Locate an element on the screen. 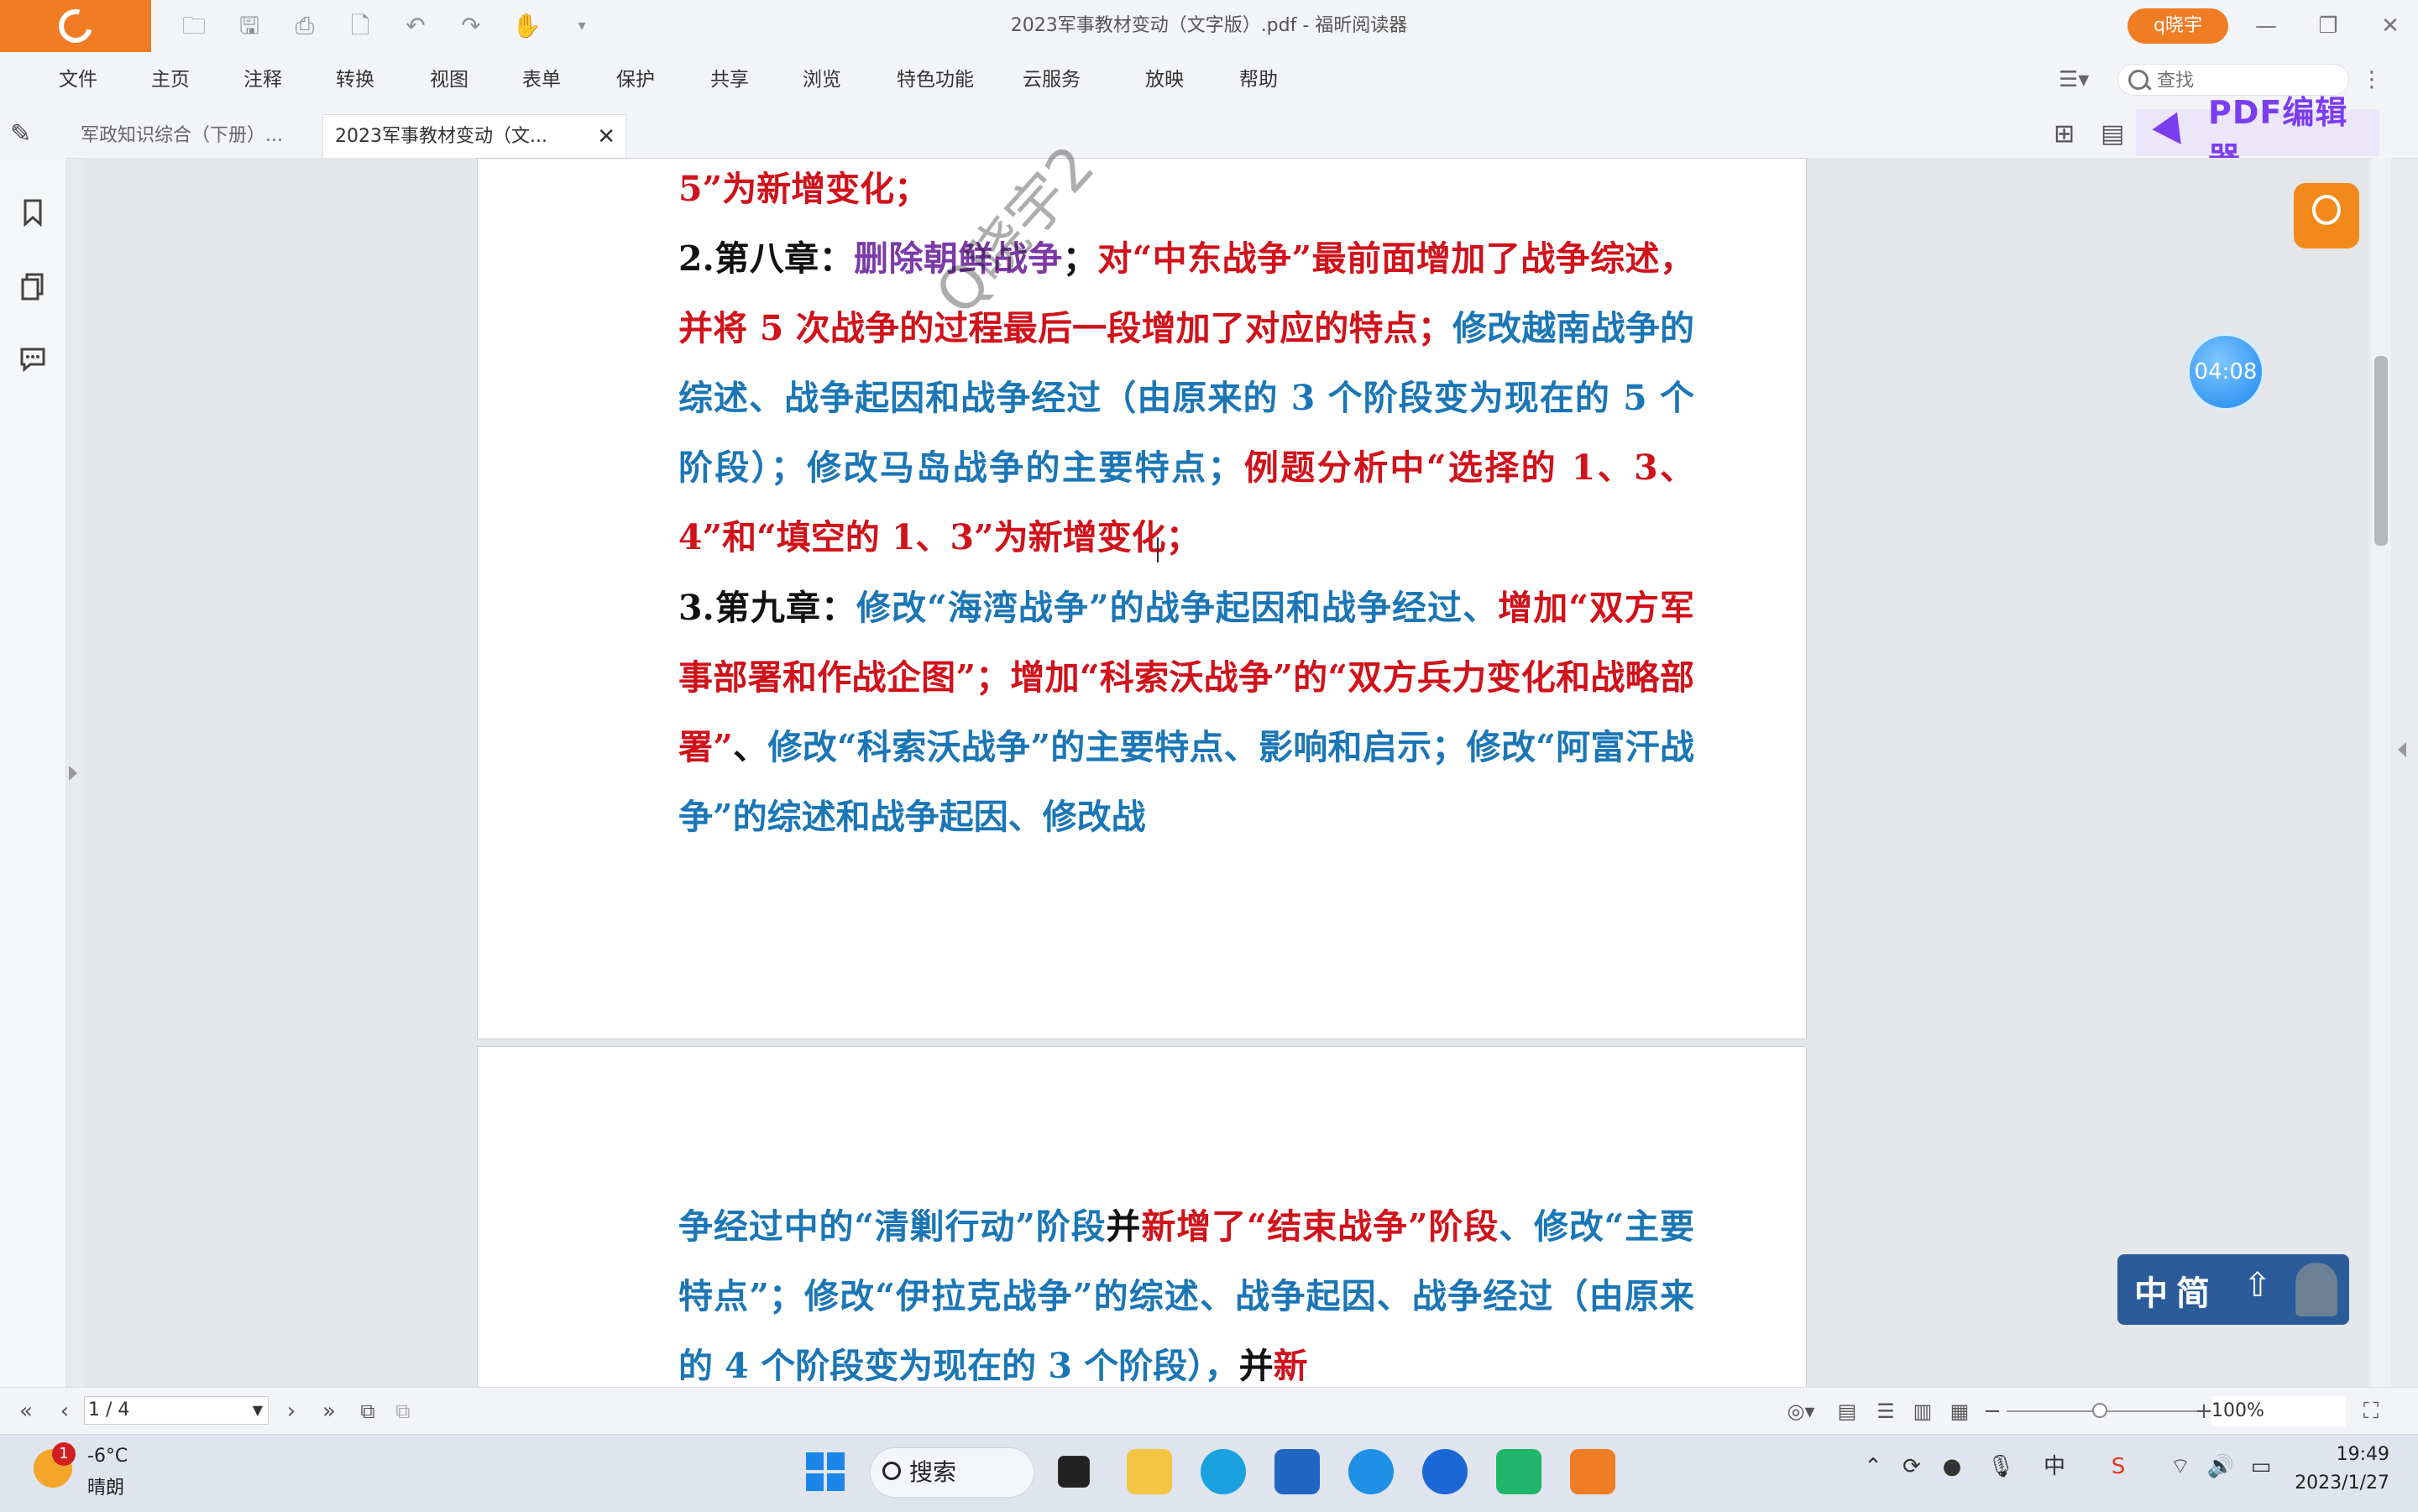 The image size is (2418, 1512). bookmark-icon is located at coordinates (32, 212).